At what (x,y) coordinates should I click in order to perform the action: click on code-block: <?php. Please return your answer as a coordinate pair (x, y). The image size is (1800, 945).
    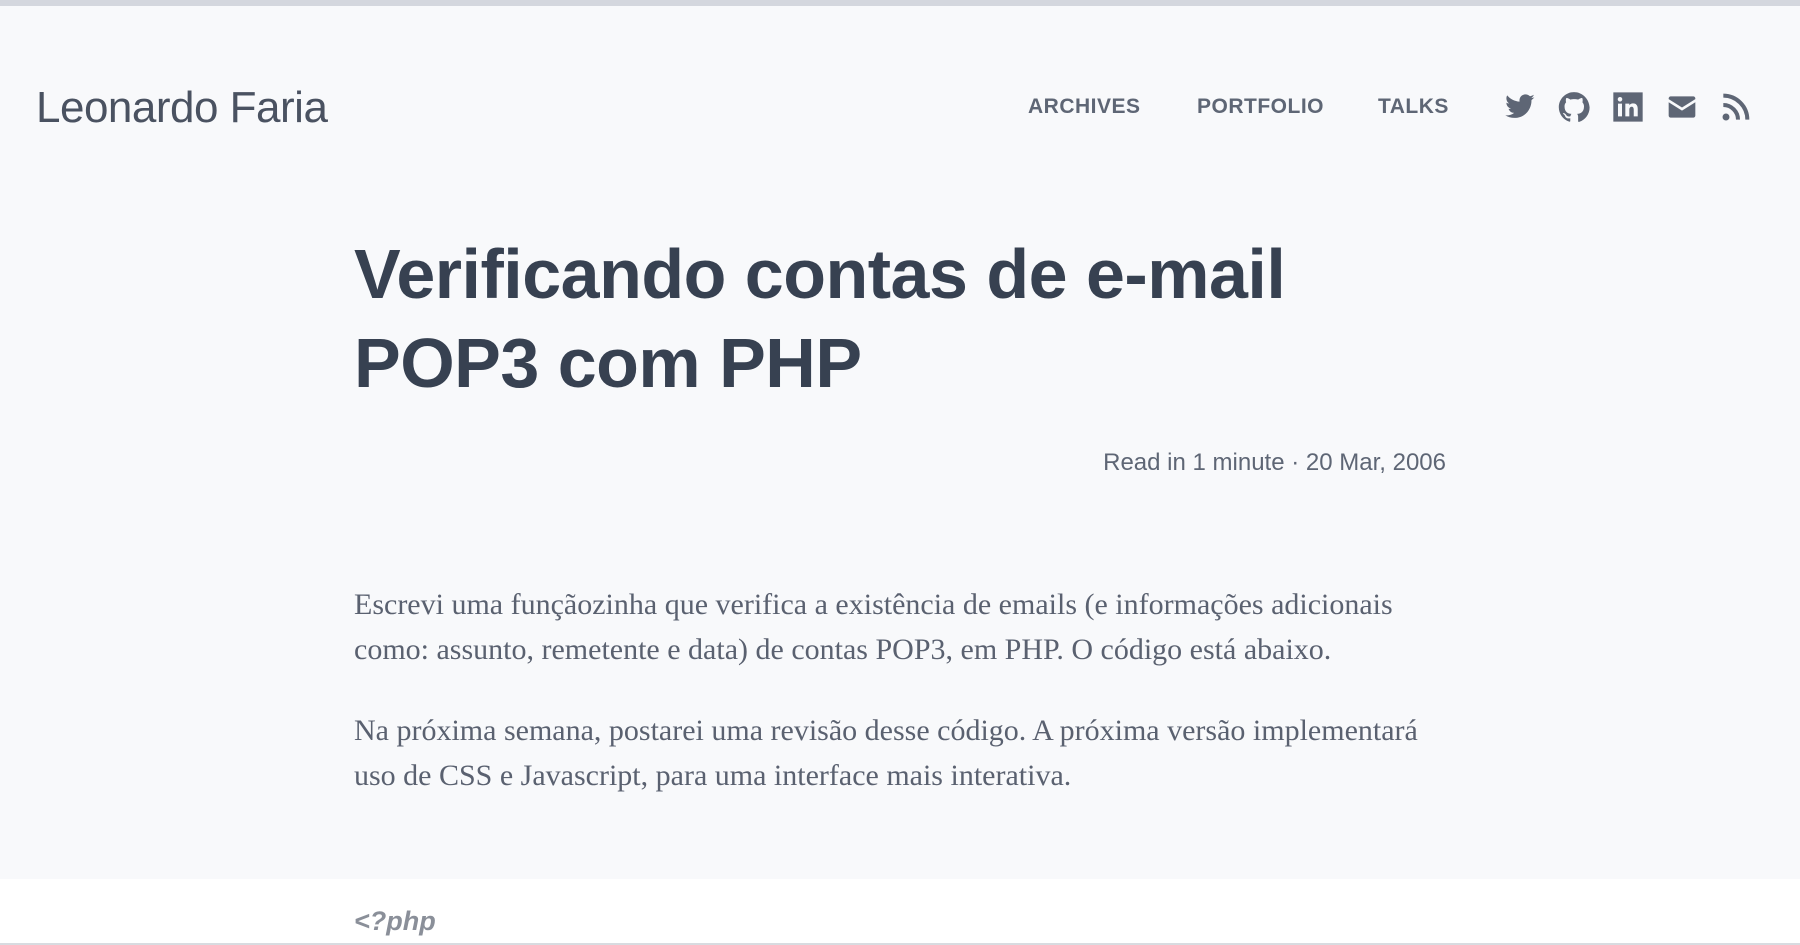
    Looking at the image, I should click on (900, 912).